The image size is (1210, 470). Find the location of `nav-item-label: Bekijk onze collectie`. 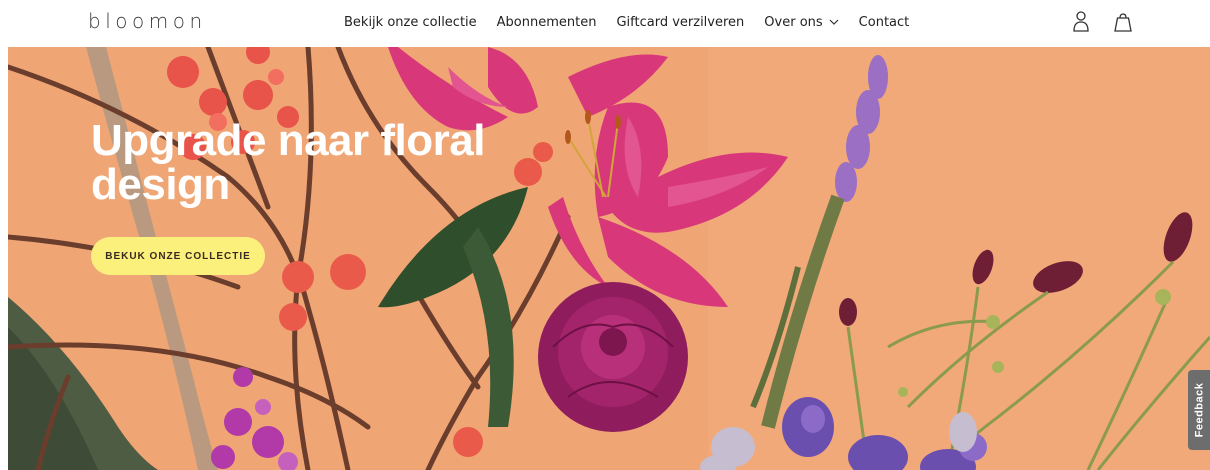

nav-item-label: Bekijk onze collectie is located at coordinates (410, 22).